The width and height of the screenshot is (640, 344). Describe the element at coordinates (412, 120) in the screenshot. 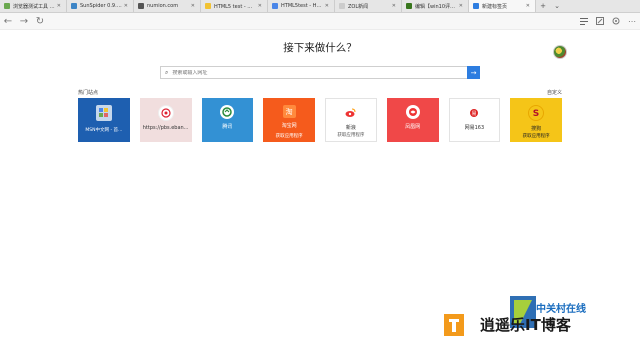

I see `tile-ifeng: 凤凰网` at that location.